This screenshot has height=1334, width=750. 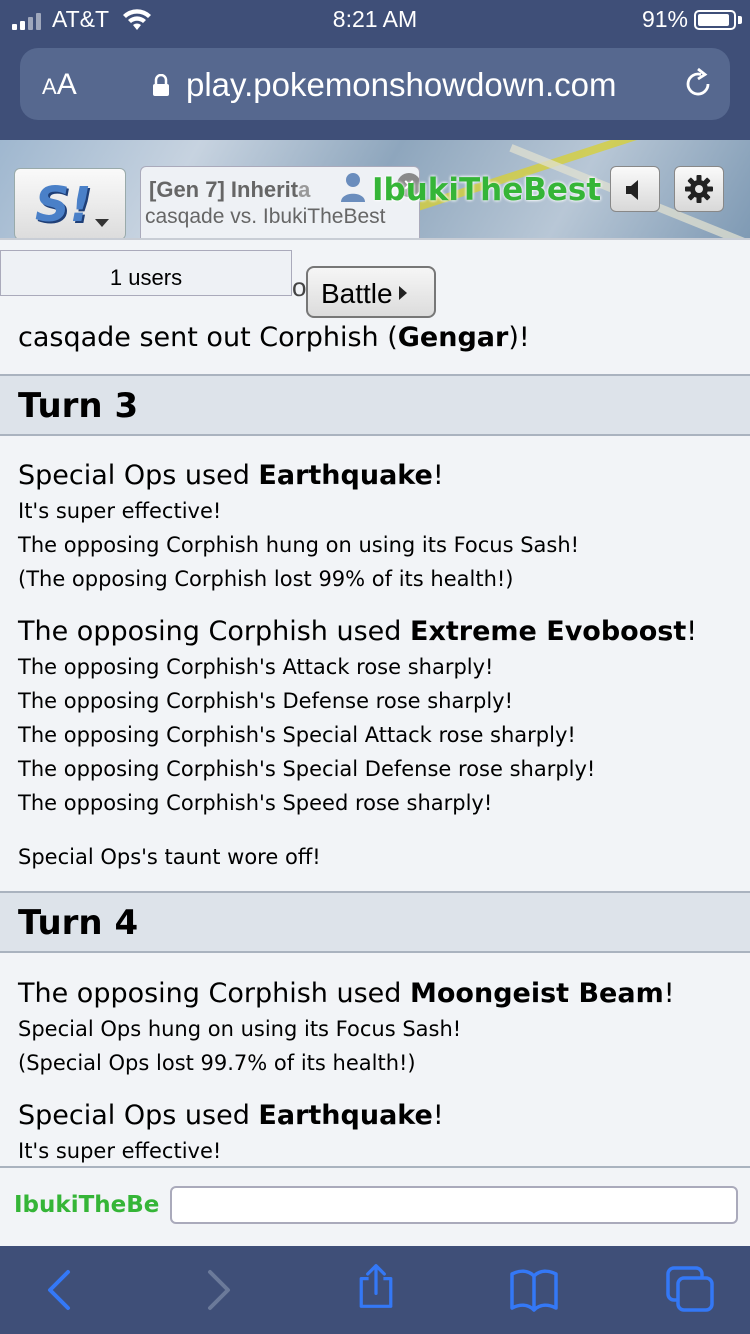 I want to click on chevron-down-icon, so click(x=102, y=223).